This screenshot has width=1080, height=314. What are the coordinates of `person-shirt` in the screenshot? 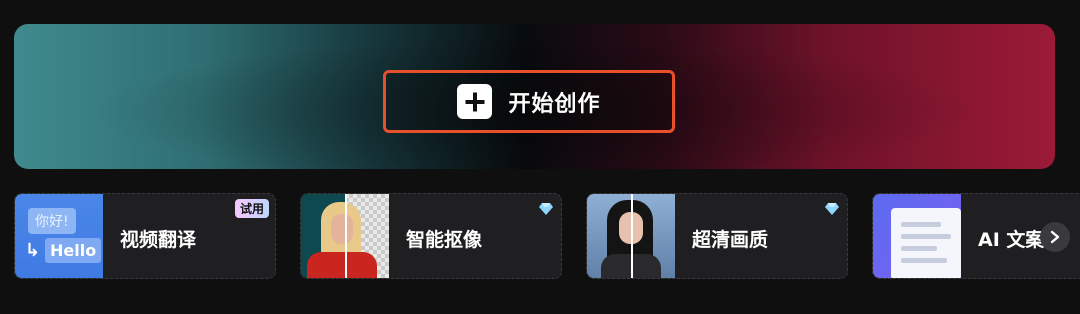 It's located at (342, 265).